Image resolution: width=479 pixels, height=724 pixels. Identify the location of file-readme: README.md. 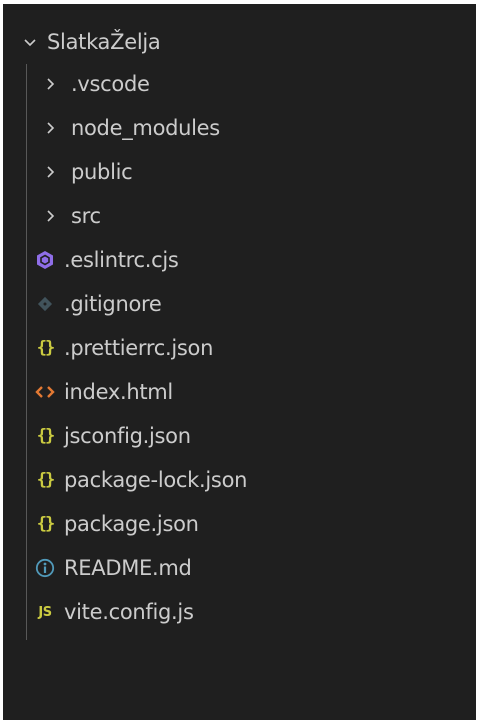
(241, 568).